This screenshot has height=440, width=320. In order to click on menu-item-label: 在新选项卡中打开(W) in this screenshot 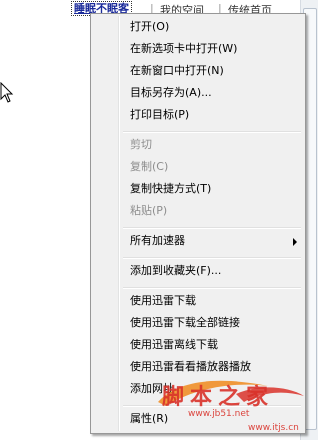, I will do `click(184, 48)`.